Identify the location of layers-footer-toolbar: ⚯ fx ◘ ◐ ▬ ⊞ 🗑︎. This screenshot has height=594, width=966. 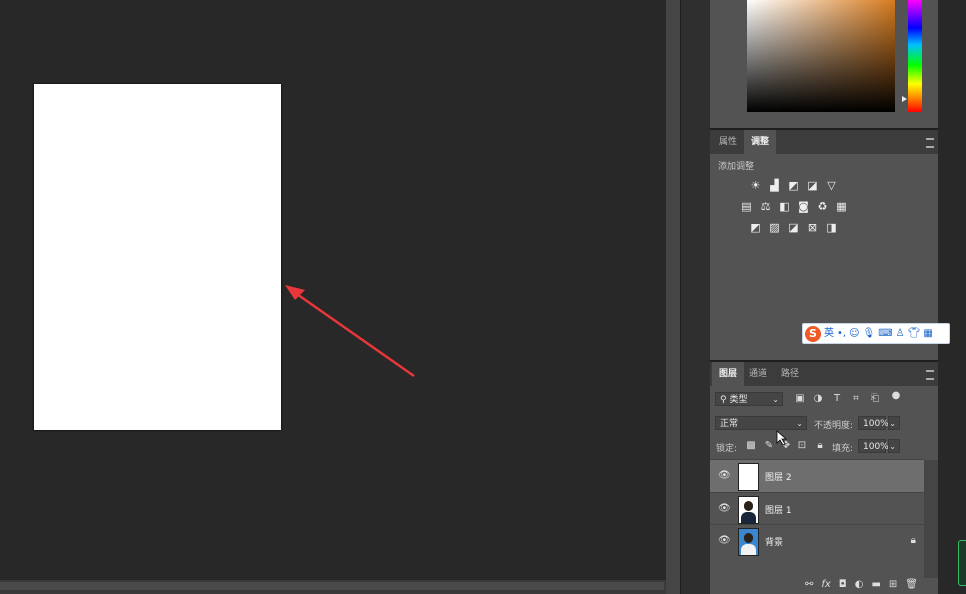
(824, 585).